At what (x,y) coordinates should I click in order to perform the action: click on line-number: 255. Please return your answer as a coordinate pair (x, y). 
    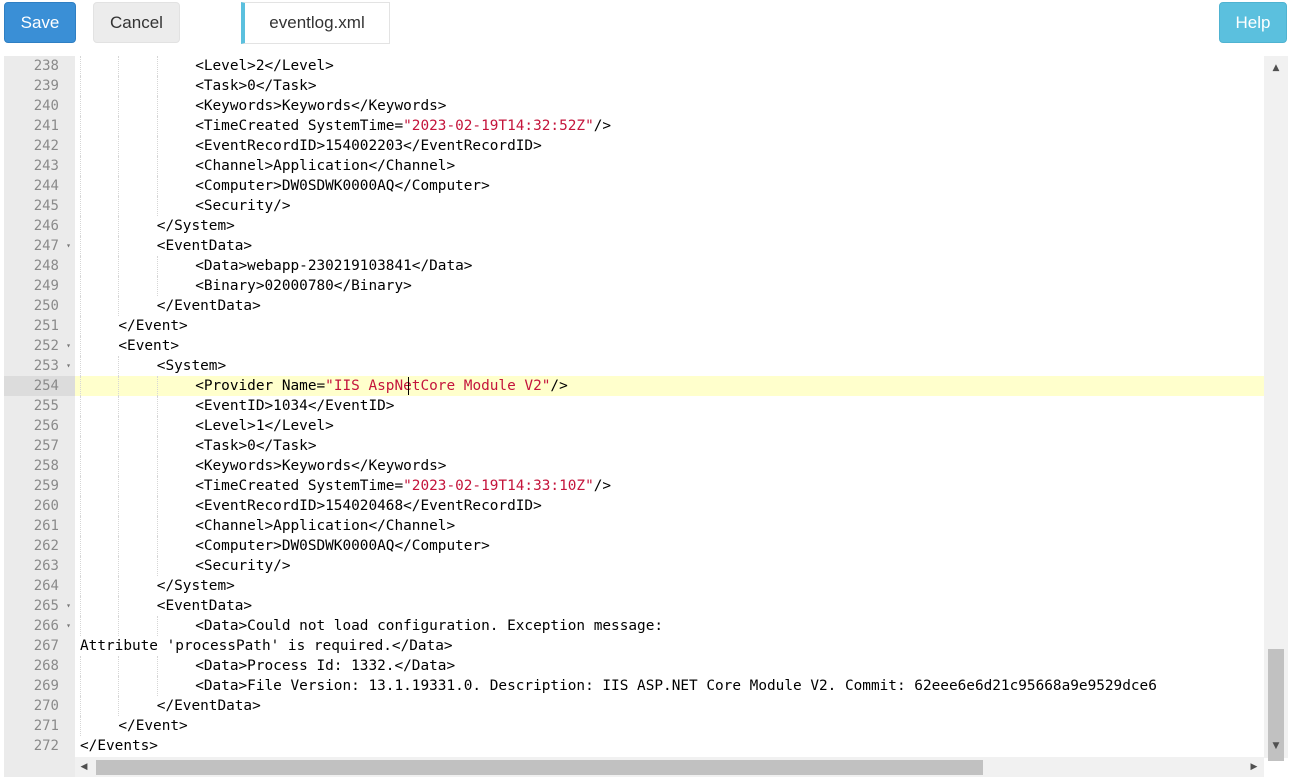
    Looking at the image, I should click on (39, 406).